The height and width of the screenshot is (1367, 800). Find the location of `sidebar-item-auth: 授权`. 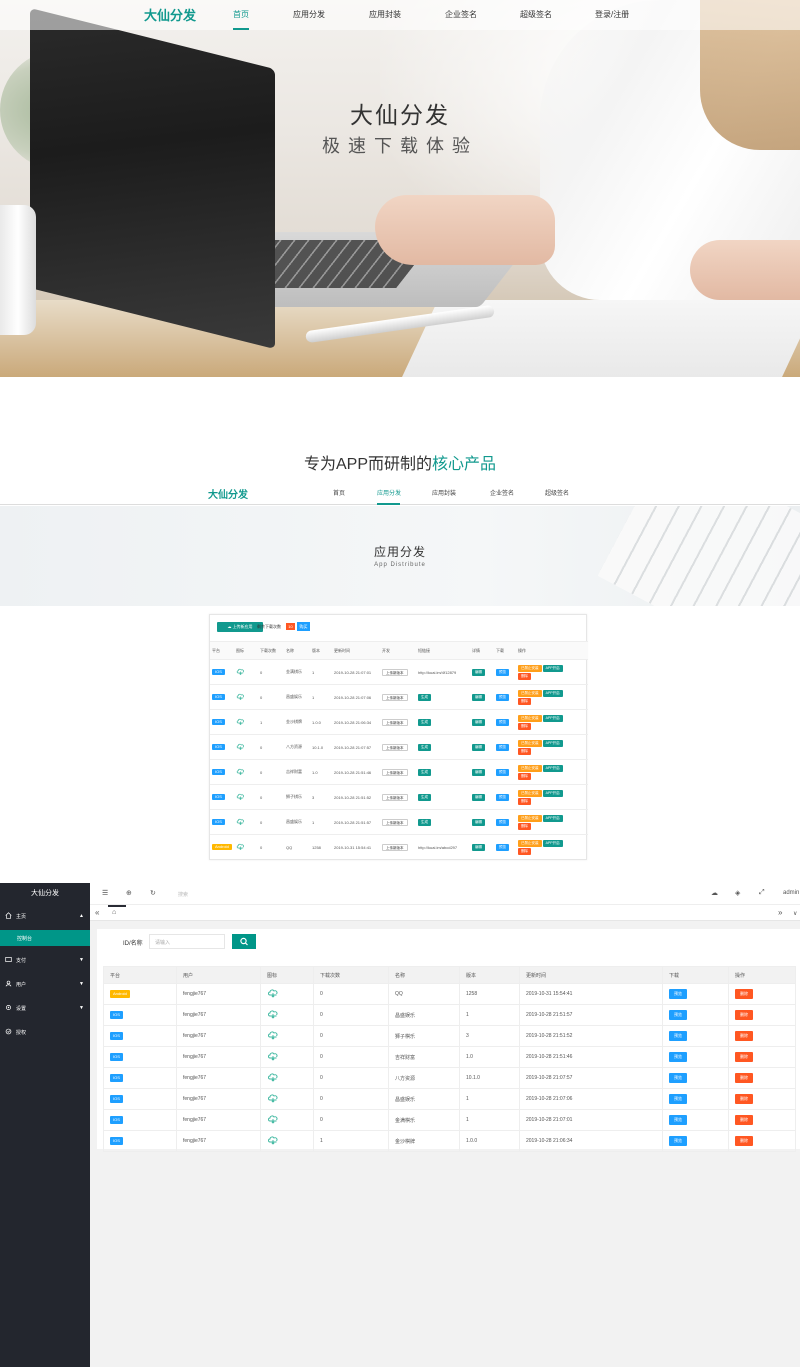

sidebar-item-auth: 授权 is located at coordinates (45, 1032).